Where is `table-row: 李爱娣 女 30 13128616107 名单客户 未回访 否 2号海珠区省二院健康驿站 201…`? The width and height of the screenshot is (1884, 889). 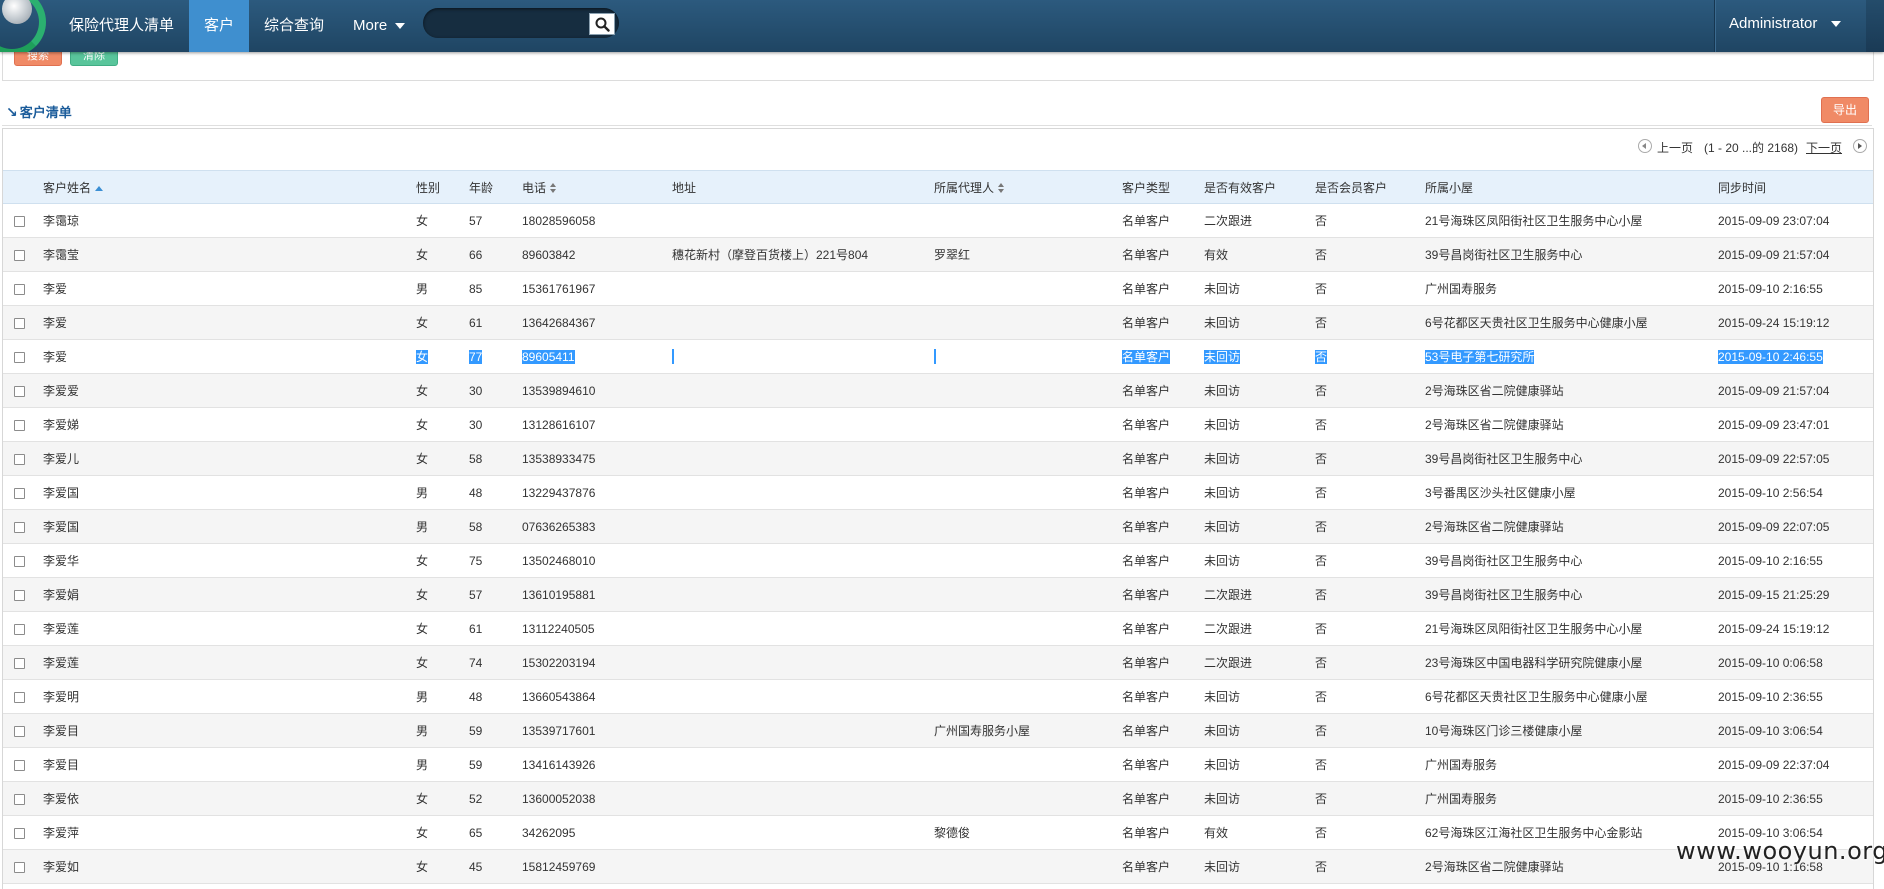
table-row: 李爱娣 女 30 13128616107 名单客户 未回访 否 2号海珠区省二院健康驿站 201… is located at coordinates (938, 424).